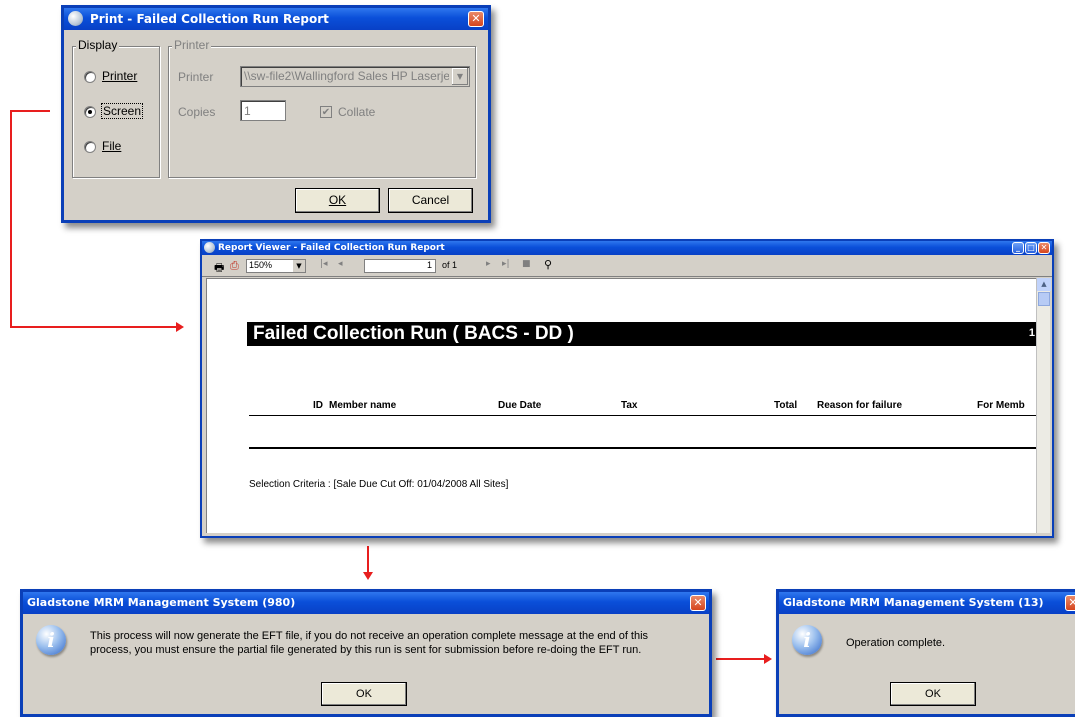 Image resolution: width=1075 pixels, height=717 pixels. I want to click on printer-select-value: \\sw-file2\Wallingford Sales HP Laserje, so click(346, 76).